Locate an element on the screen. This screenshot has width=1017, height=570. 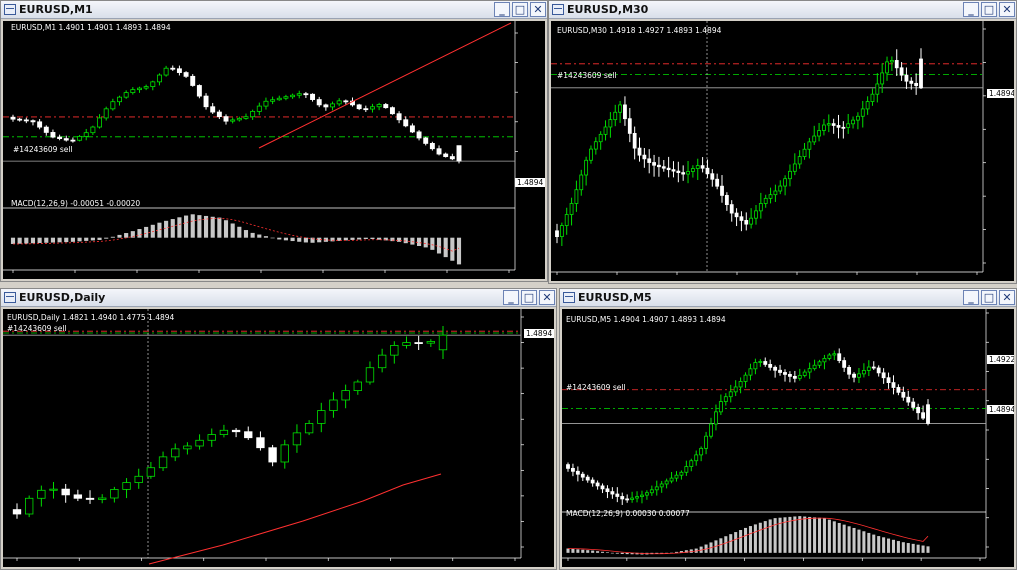
order-label: #14243609 sell is located at coordinates (37, 328).